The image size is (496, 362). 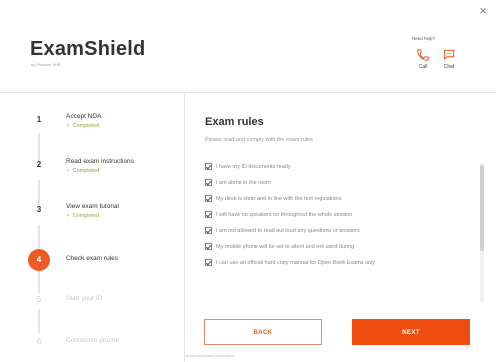 What do you see at coordinates (103, 347) in the screenshot?
I see `step-connect-proctor: 6 Connect to proctor` at bounding box center [103, 347].